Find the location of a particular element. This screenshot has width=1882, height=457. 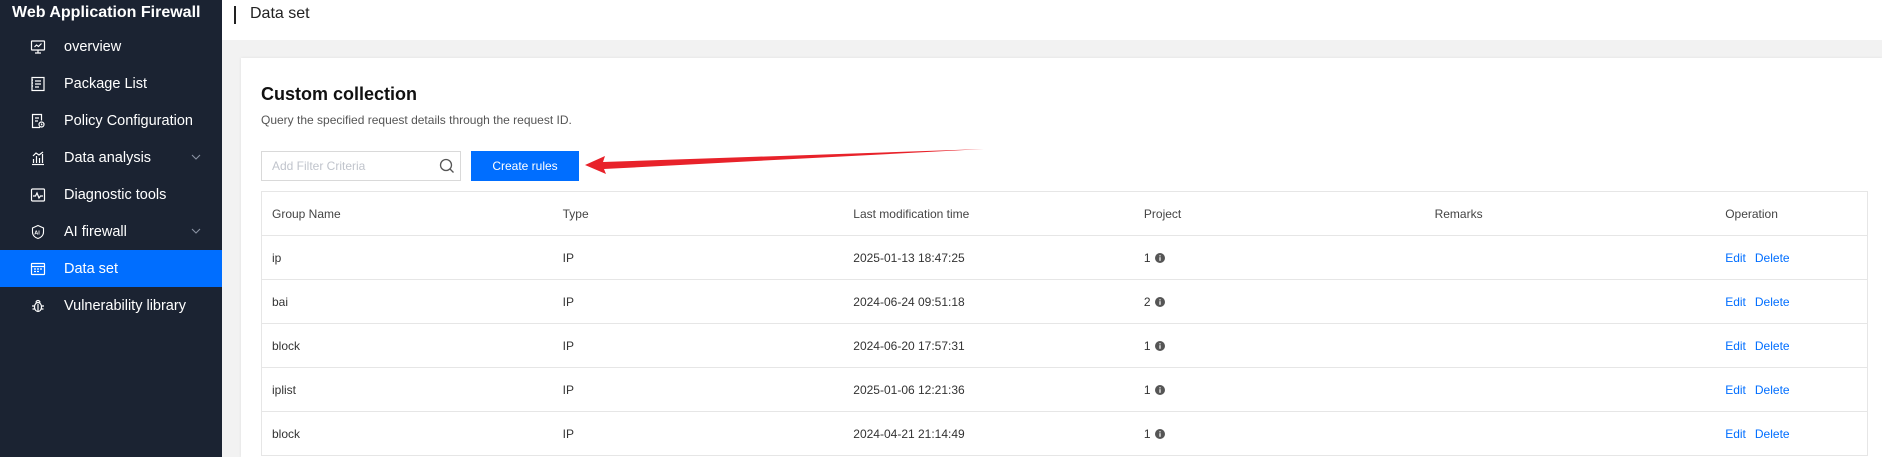

sidebar-item-label: Data analysis is located at coordinates (108, 157).